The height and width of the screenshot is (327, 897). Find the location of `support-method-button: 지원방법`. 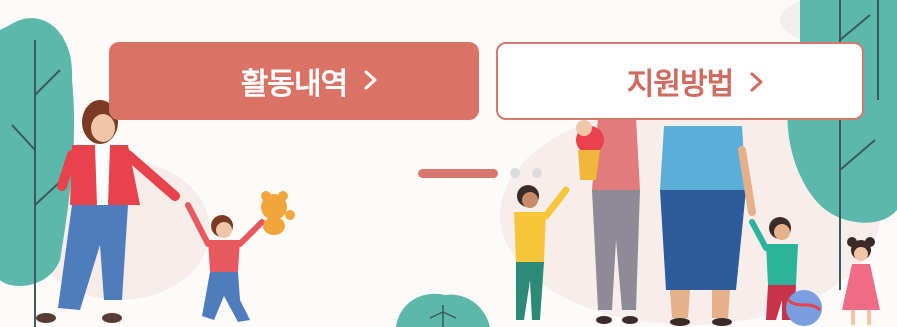

support-method-button: 지원방법 is located at coordinates (680, 81).